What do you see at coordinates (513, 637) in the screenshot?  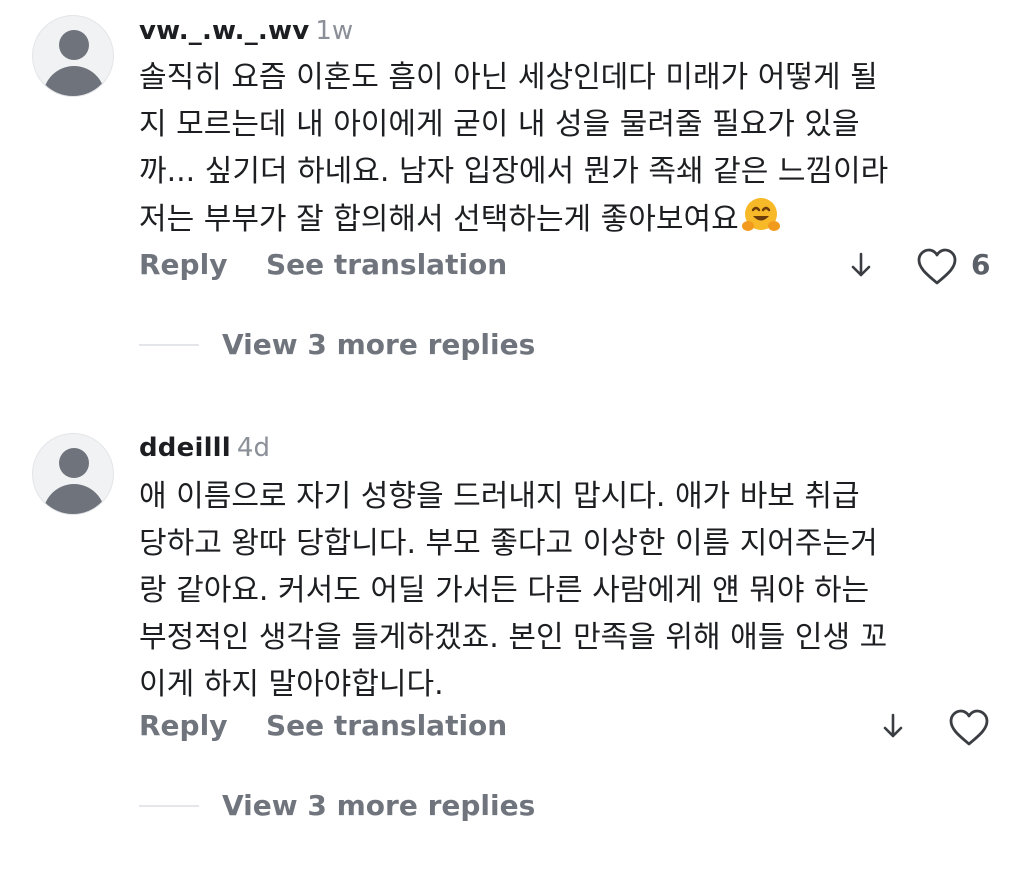 I see `comment-line: 부정적인 생각을 들게하겠죠. 본인 만족을 위해 애들 인생 꼬` at bounding box center [513, 637].